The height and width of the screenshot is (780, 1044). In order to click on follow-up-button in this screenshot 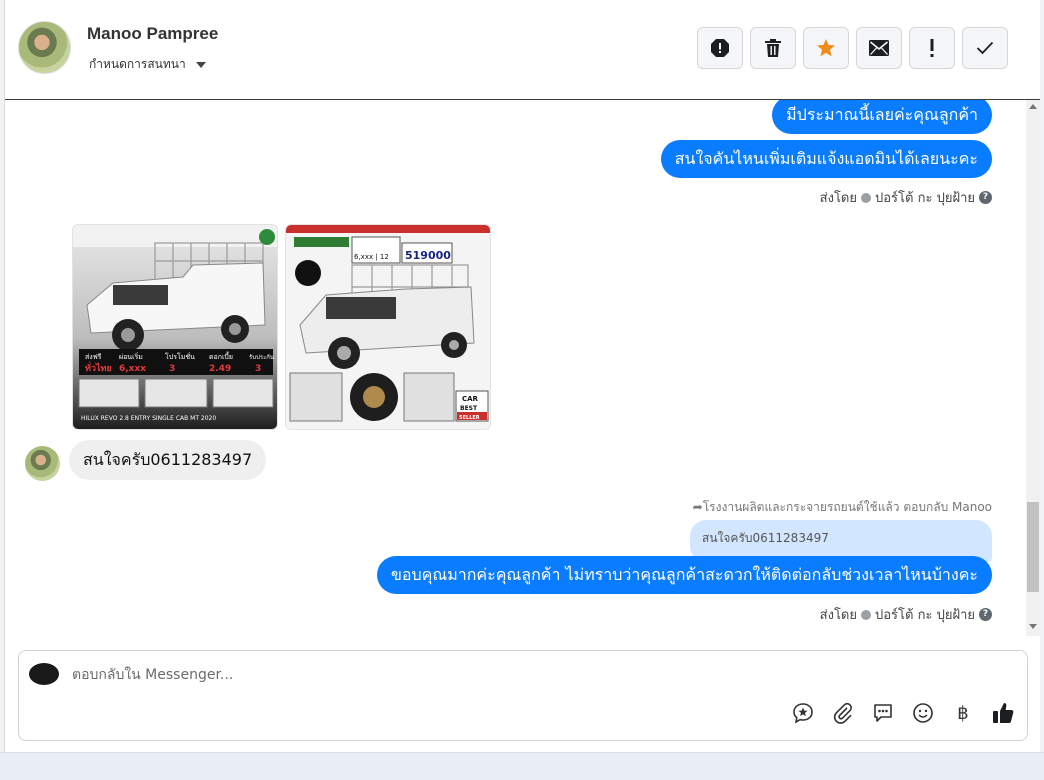, I will do `click(932, 48)`.